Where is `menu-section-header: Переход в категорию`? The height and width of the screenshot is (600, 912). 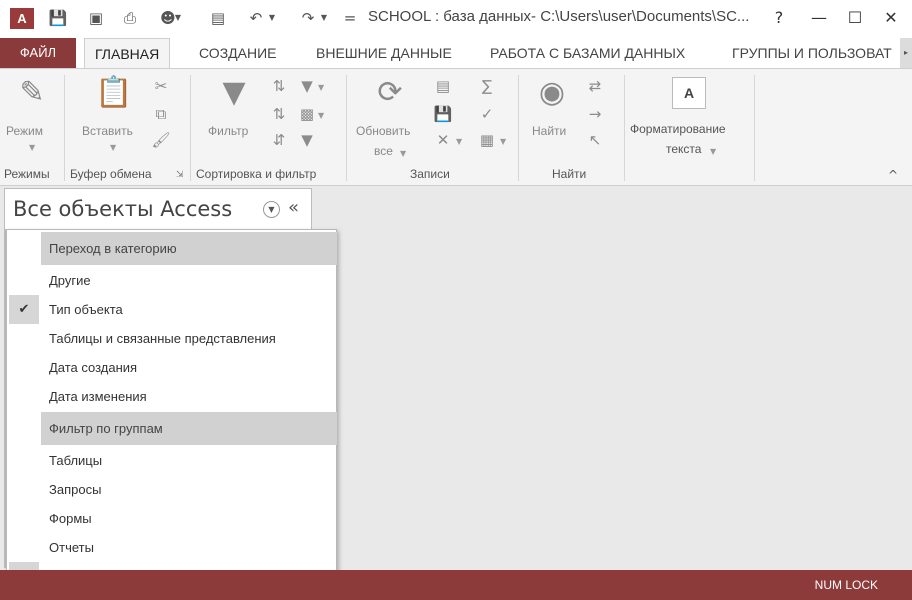 menu-section-header: Переход в категорию is located at coordinates (189, 248).